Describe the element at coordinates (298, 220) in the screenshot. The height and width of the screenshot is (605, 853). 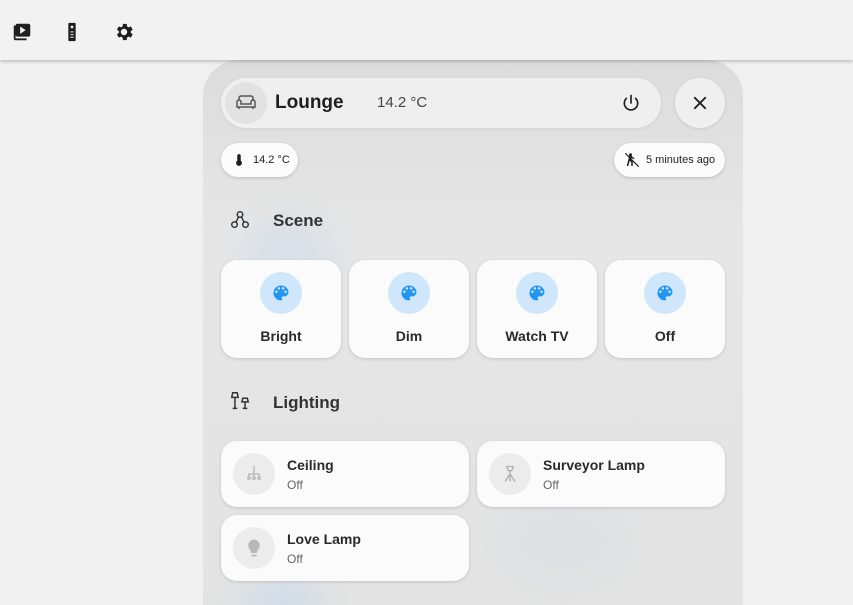
I see `scene-section-title: Scene` at that location.